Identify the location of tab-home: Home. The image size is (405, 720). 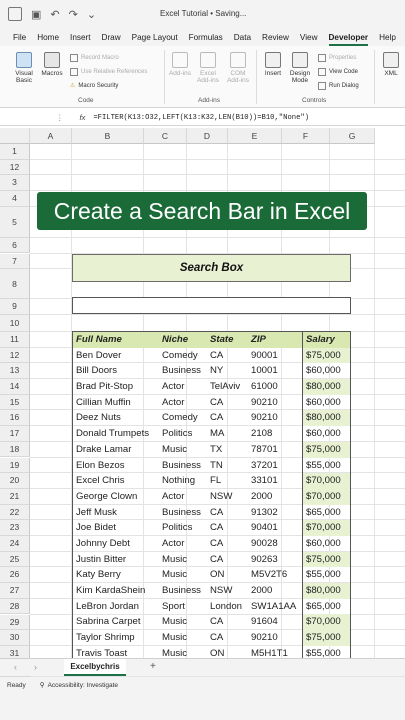
(48, 37).